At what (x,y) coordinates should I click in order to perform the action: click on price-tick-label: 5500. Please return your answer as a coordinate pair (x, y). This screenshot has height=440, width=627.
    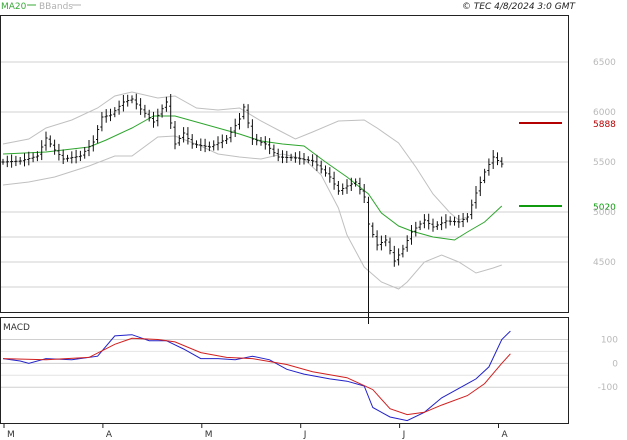
    Looking at the image, I should click on (604, 163).